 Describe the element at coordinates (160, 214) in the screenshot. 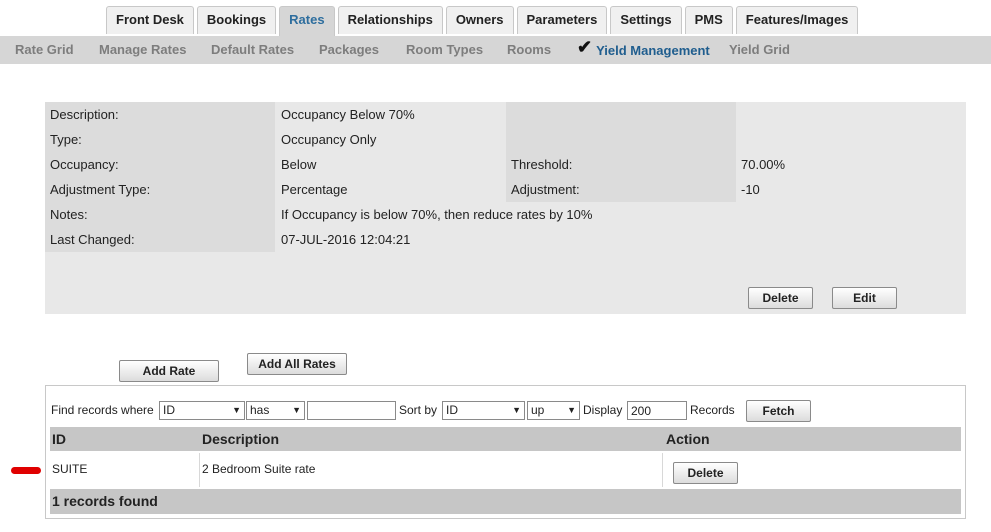

I see `notes-label: Notes:` at that location.